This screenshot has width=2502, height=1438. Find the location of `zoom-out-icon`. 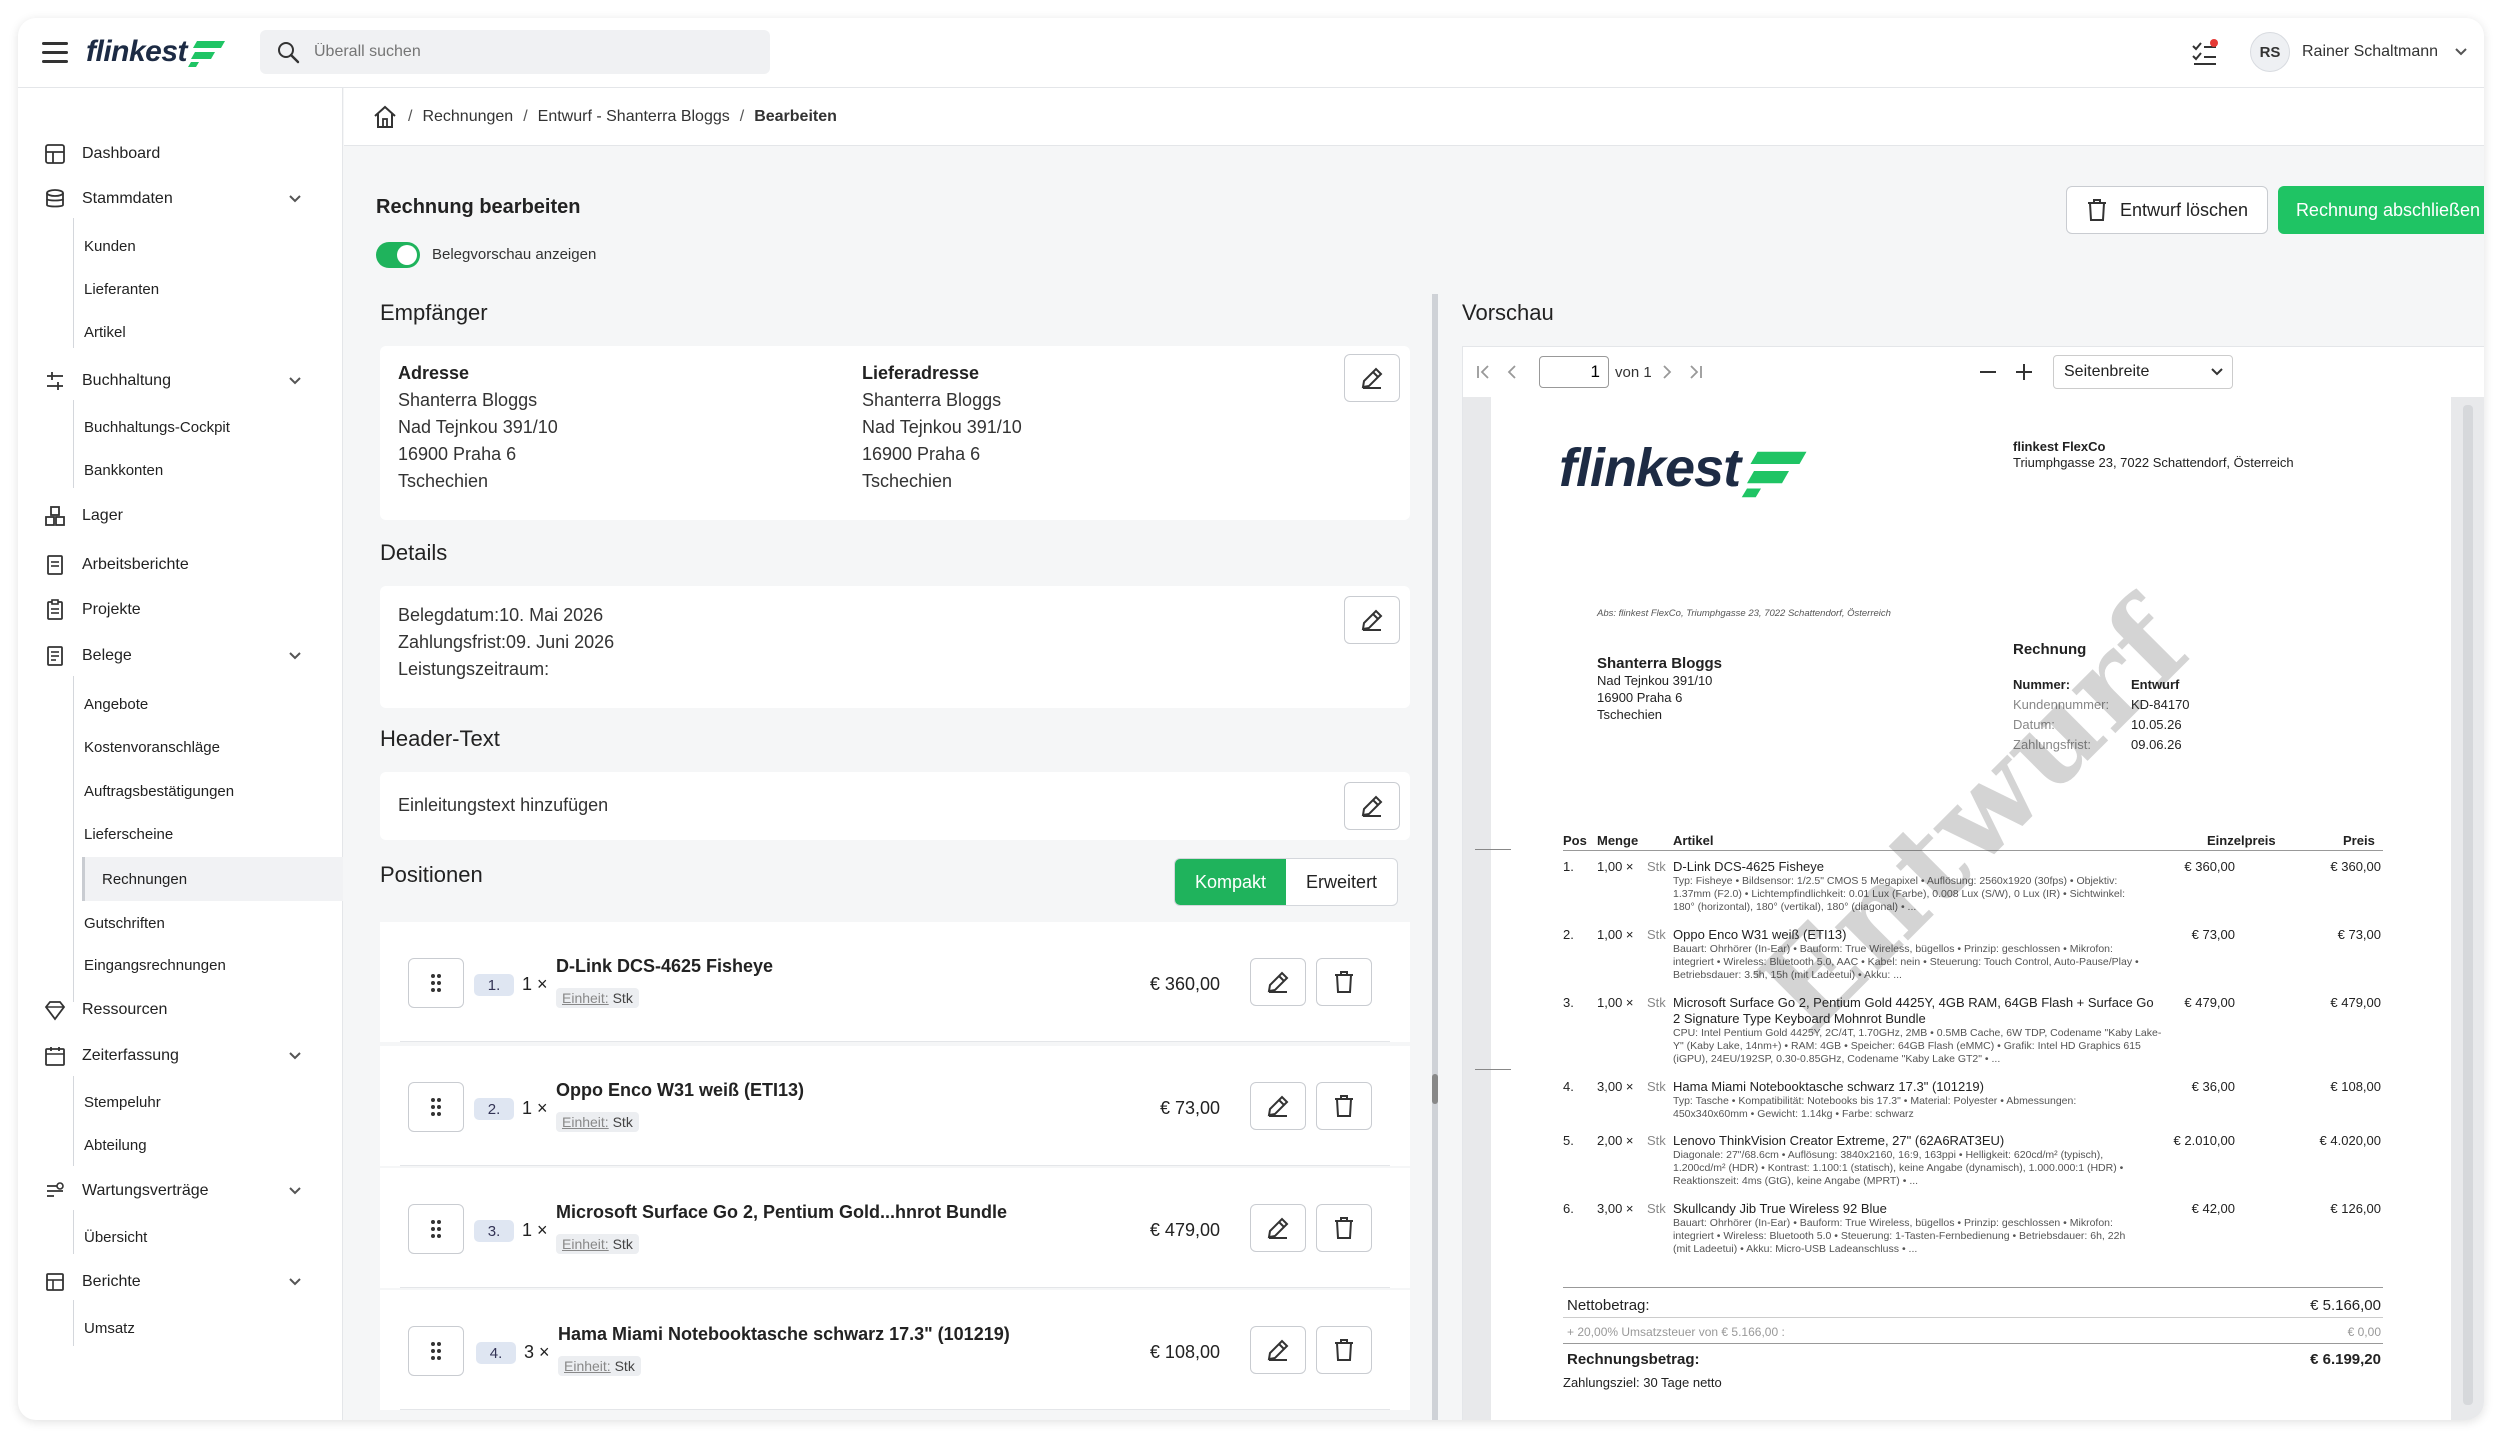

zoom-out-icon is located at coordinates (1988, 372).